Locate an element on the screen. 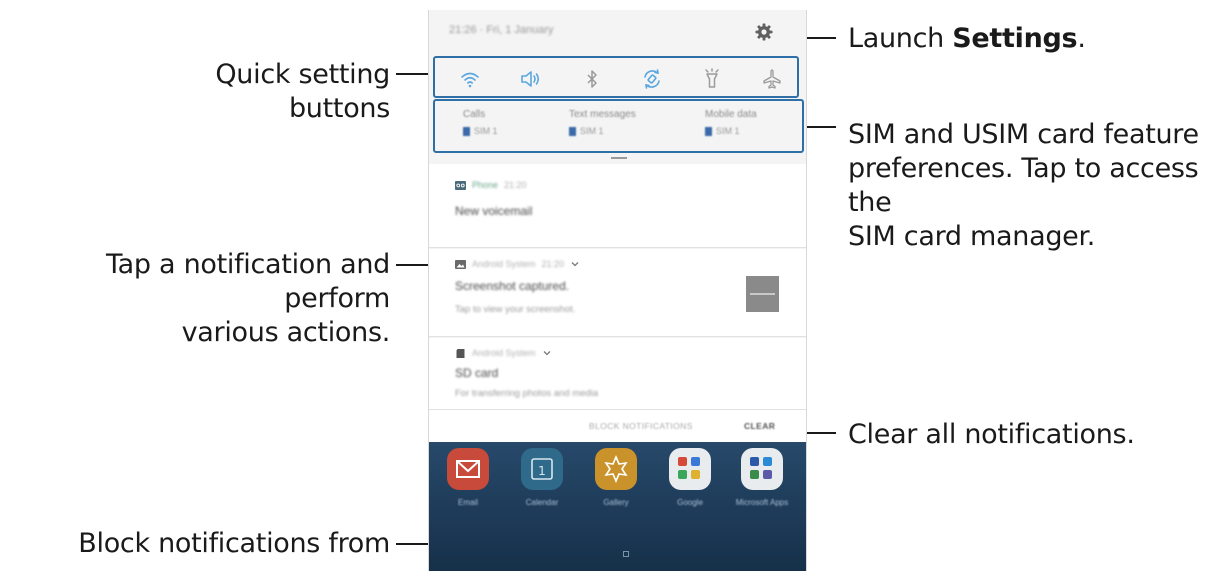  home-page-indicator-icon is located at coordinates (626, 554).